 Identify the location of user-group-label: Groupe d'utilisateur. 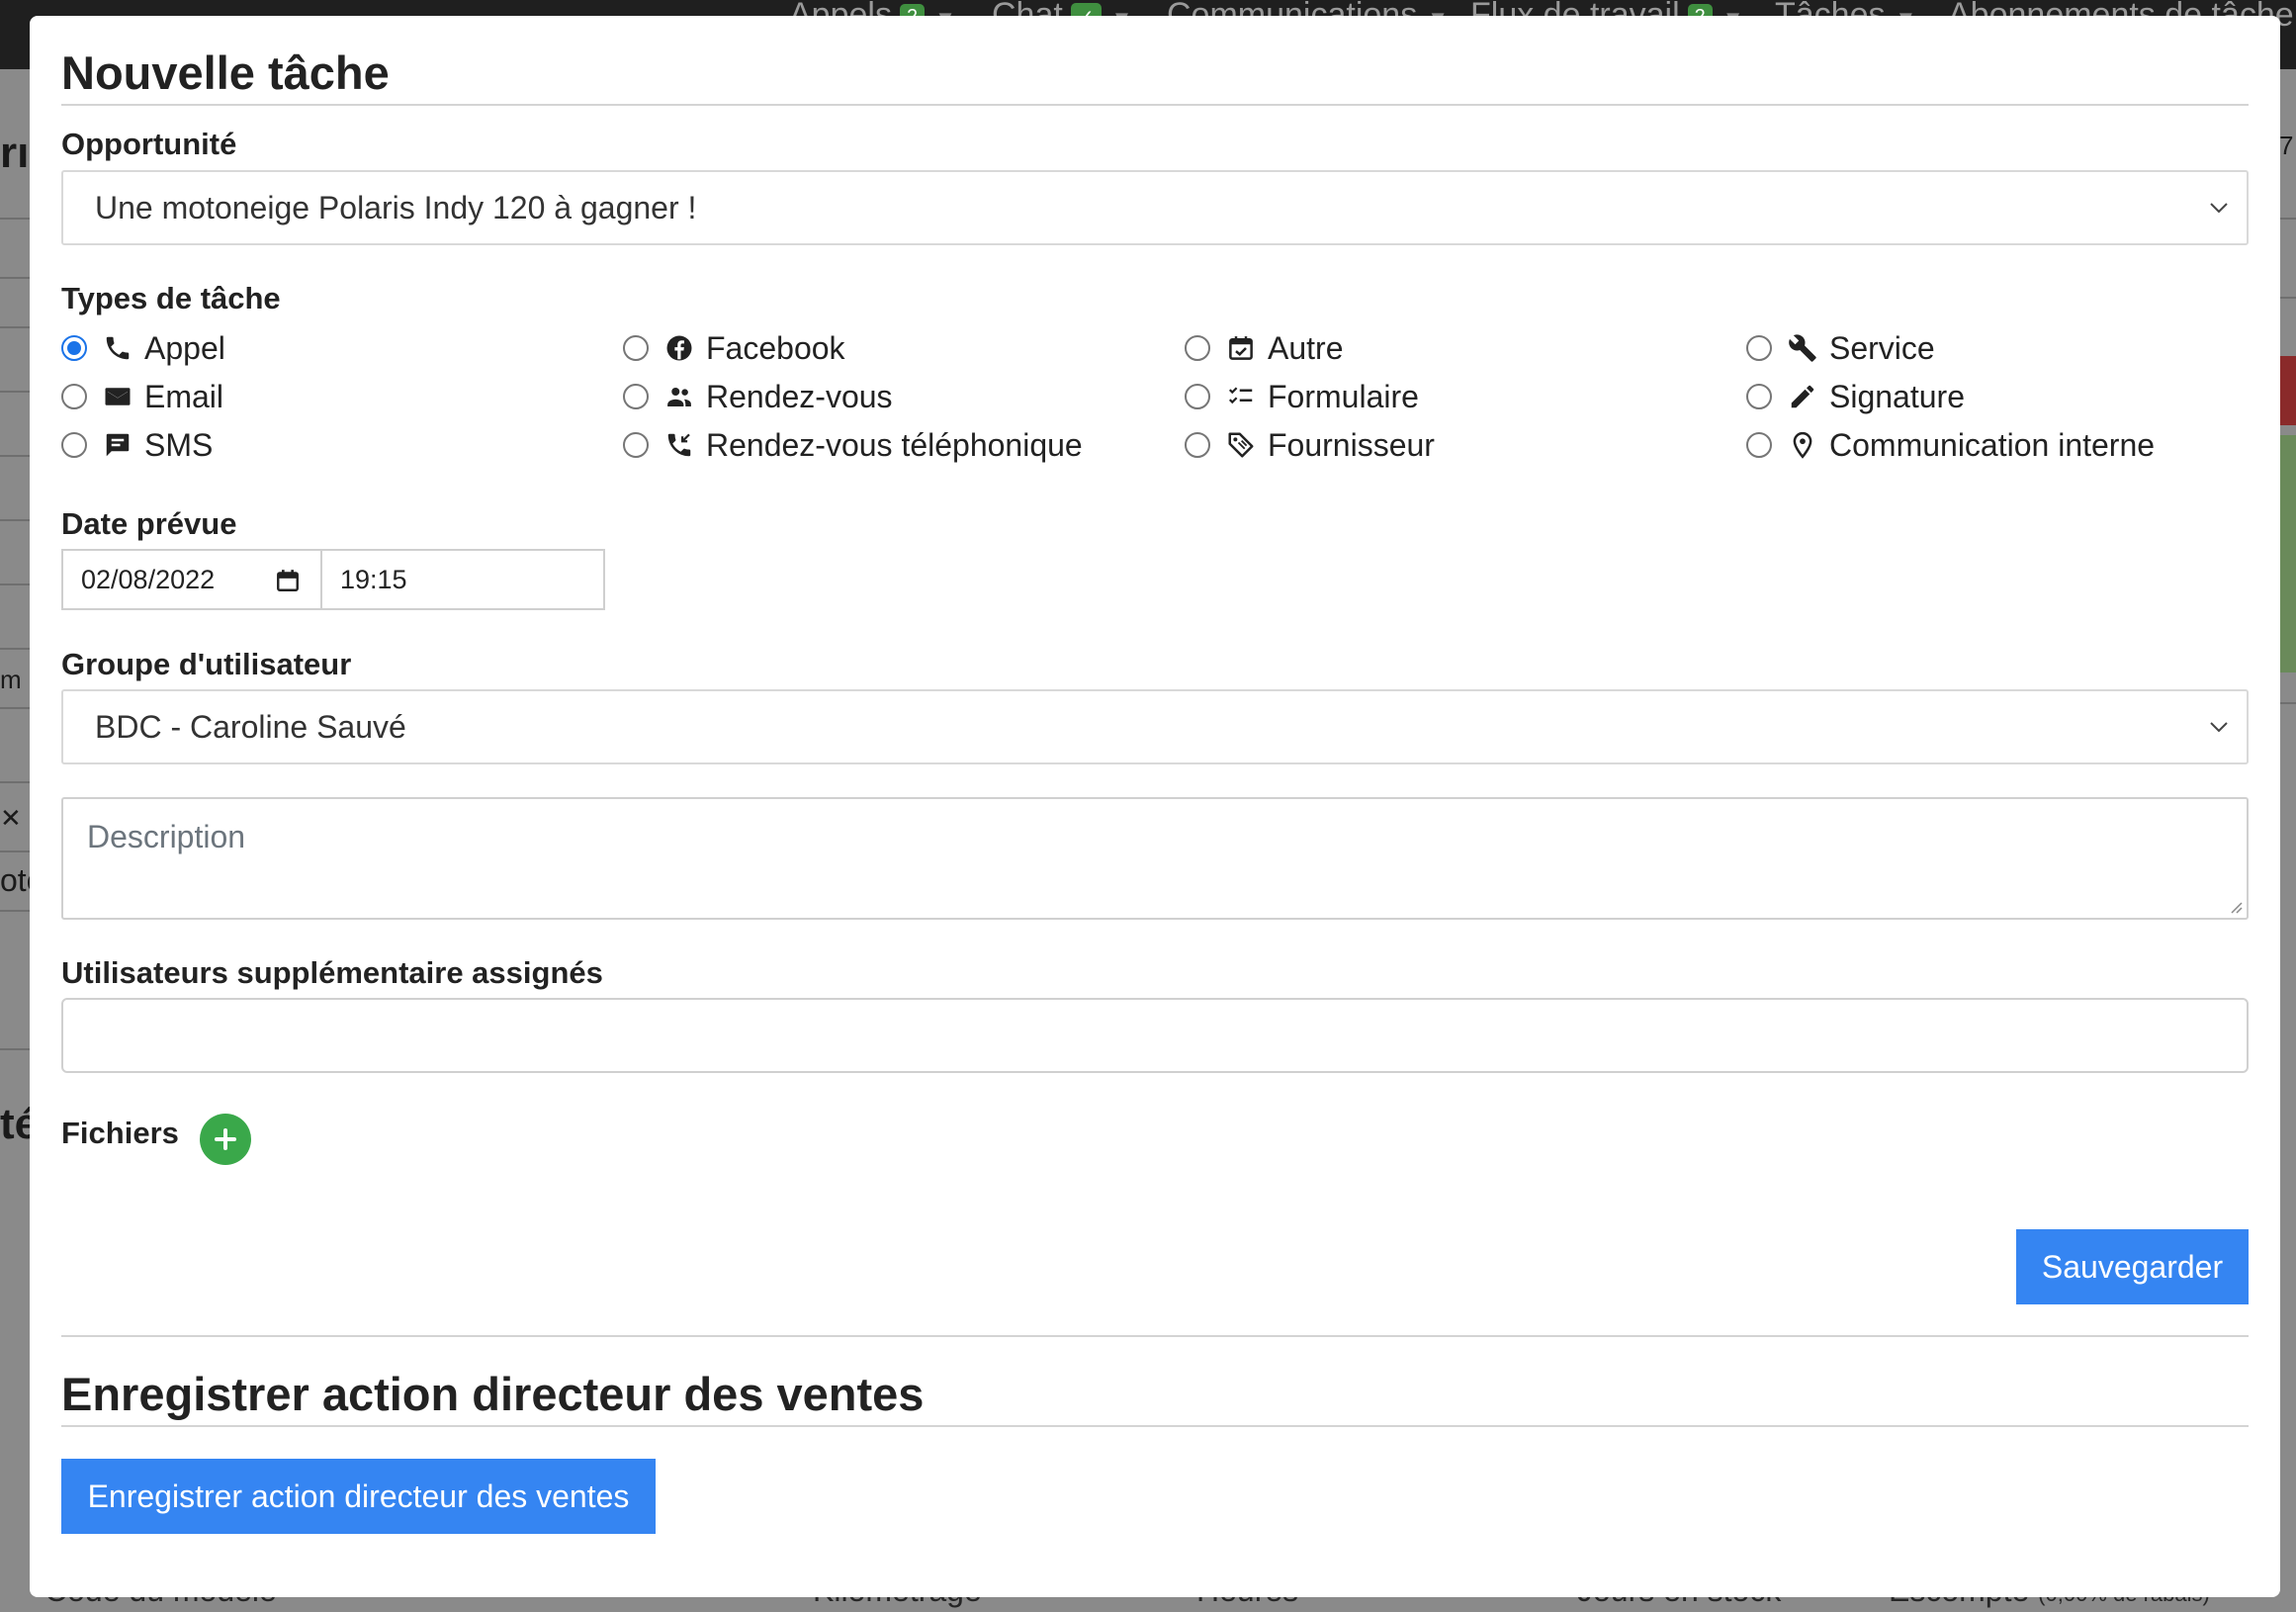
(206, 664).